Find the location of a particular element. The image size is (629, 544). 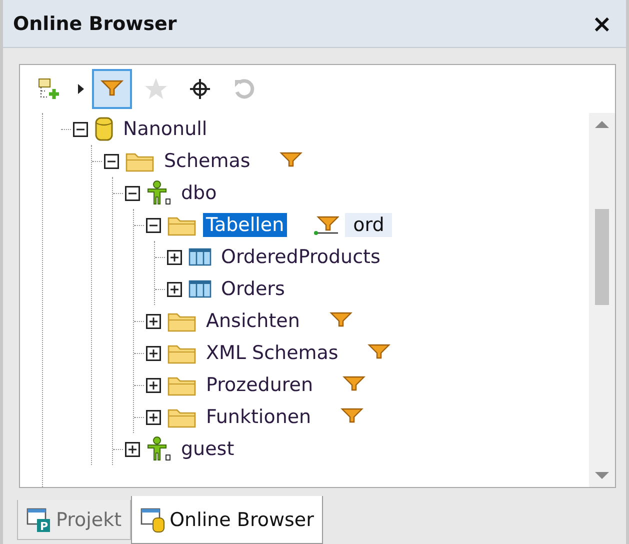

tree-item: guest is located at coordinates (208, 449).